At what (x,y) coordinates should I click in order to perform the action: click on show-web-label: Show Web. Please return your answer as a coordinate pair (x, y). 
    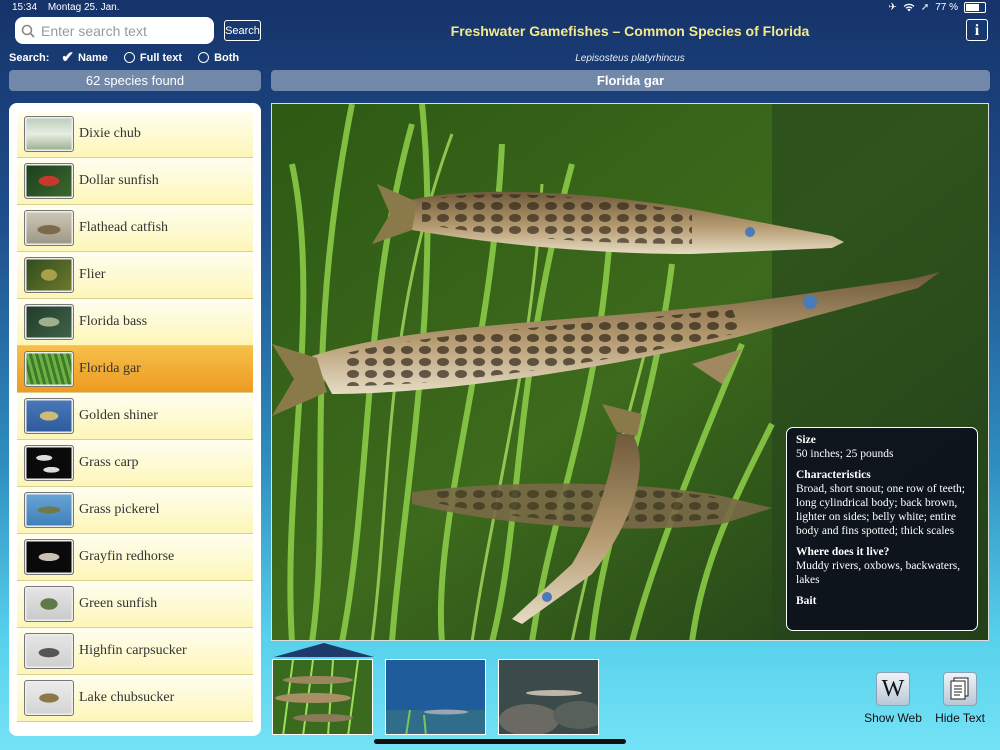
    Looking at the image, I should click on (893, 718).